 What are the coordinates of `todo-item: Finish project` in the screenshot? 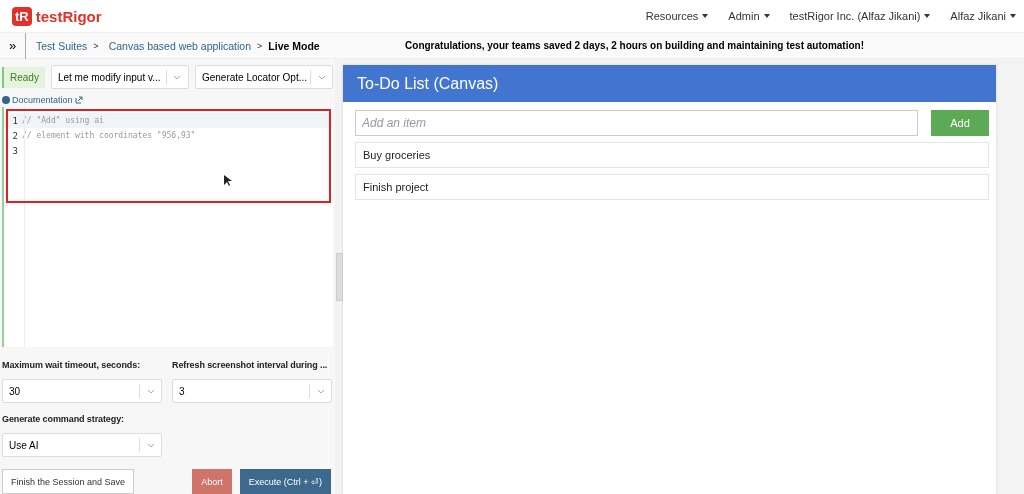 It's located at (672, 187).